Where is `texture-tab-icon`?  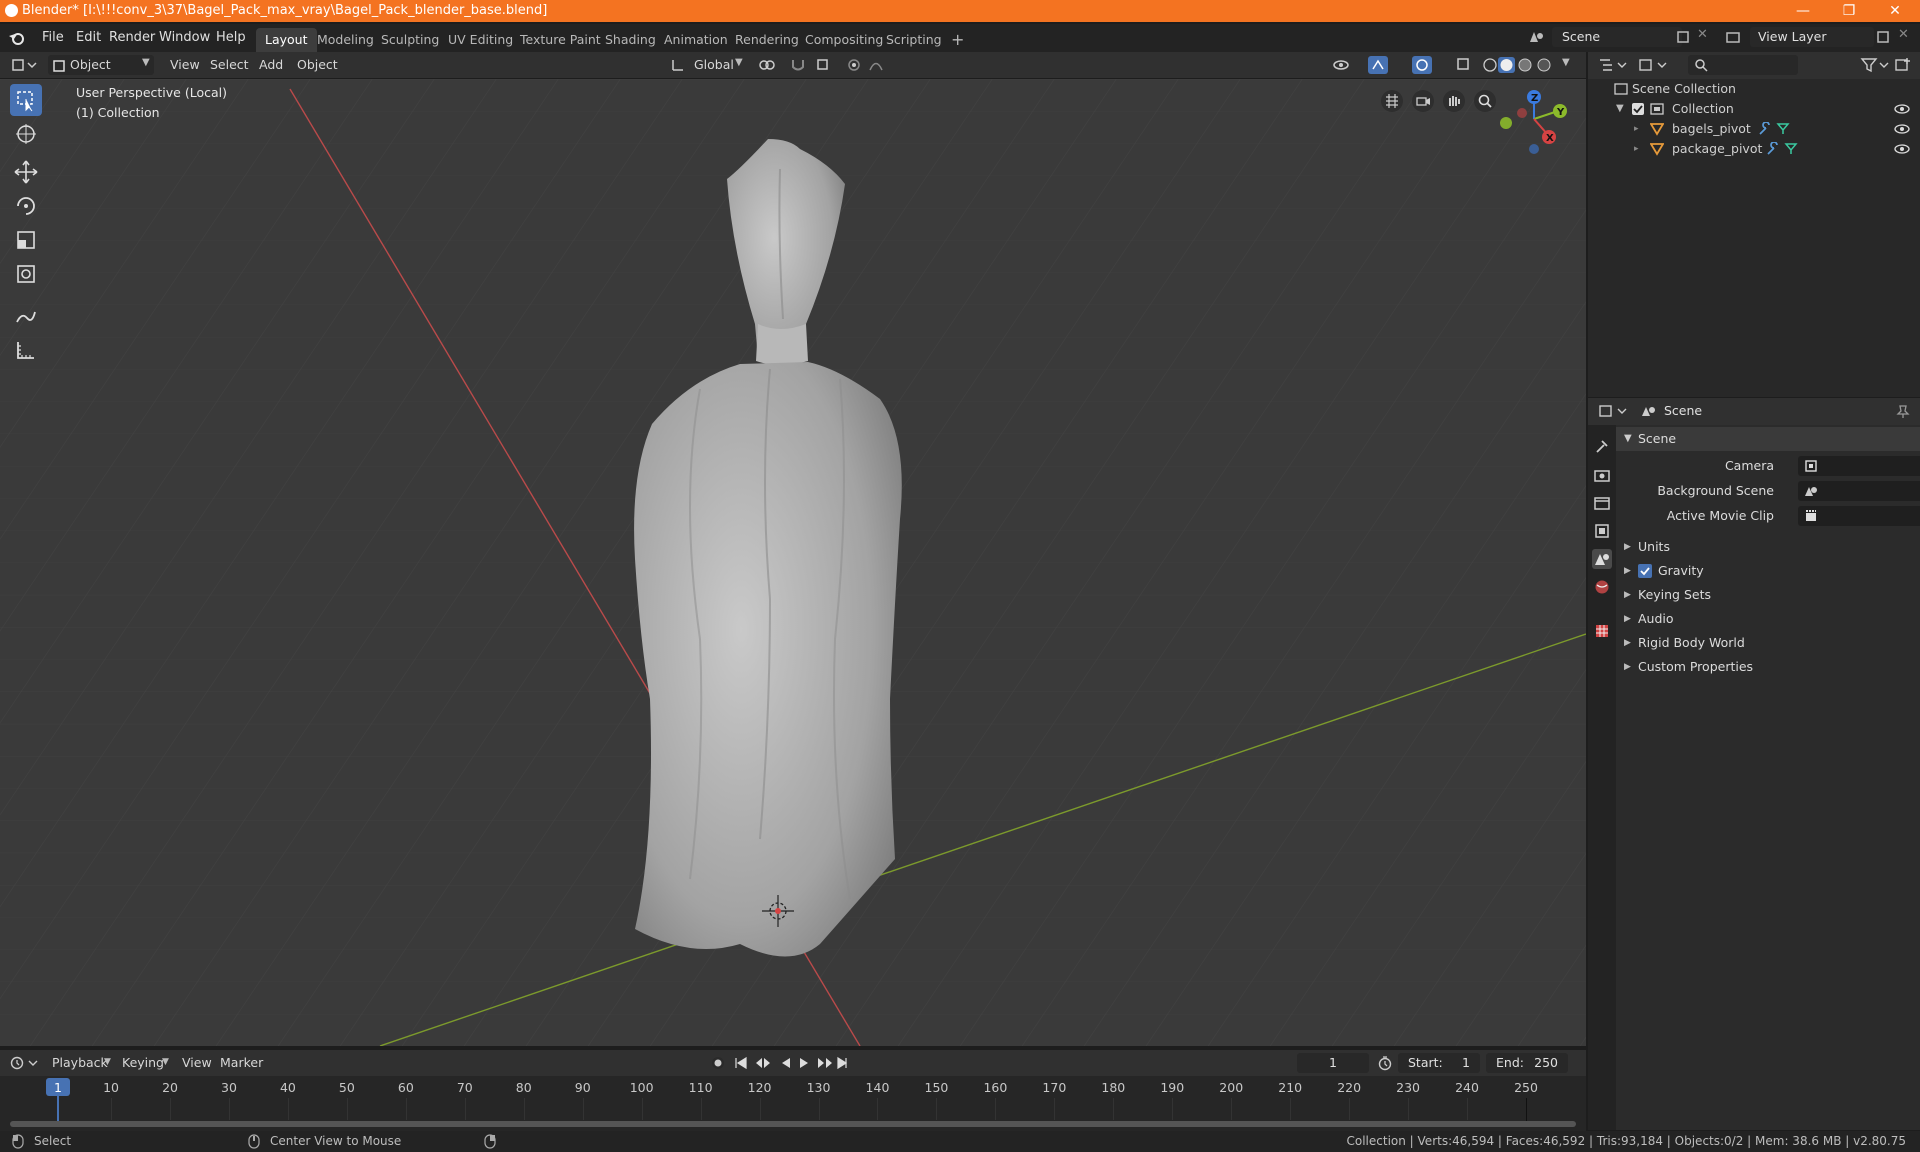
texture-tab-icon is located at coordinates (1602, 631).